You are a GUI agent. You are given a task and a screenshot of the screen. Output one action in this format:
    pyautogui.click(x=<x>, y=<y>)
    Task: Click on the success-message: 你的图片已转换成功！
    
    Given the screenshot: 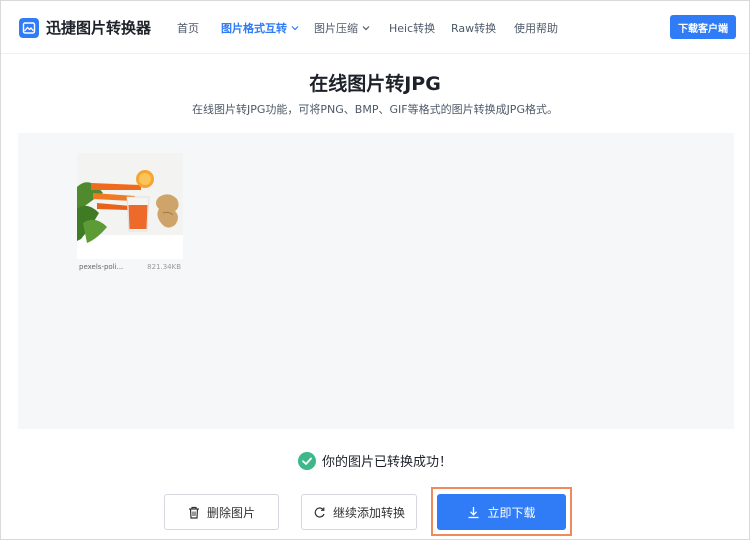 What is the action you would take?
    pyautogui.click(x=375, y=460)
    